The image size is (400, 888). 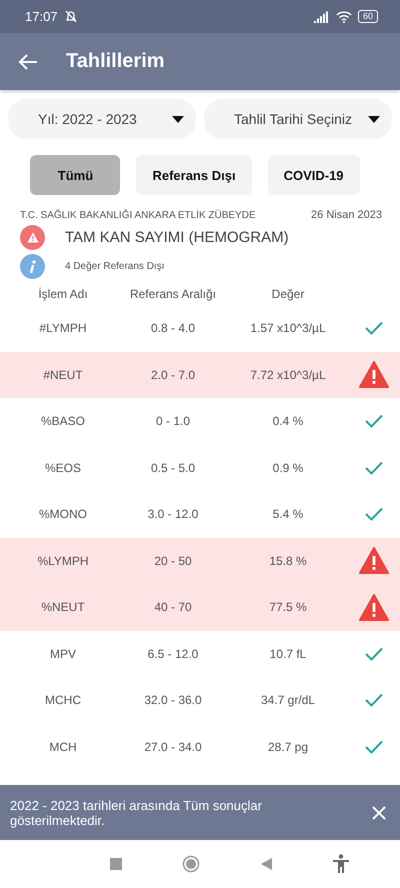 What do you see at coordinates (173, 607) in the screenshot?
I see `range-cell-text: 40 - 70` at bounding box center [173, 607].